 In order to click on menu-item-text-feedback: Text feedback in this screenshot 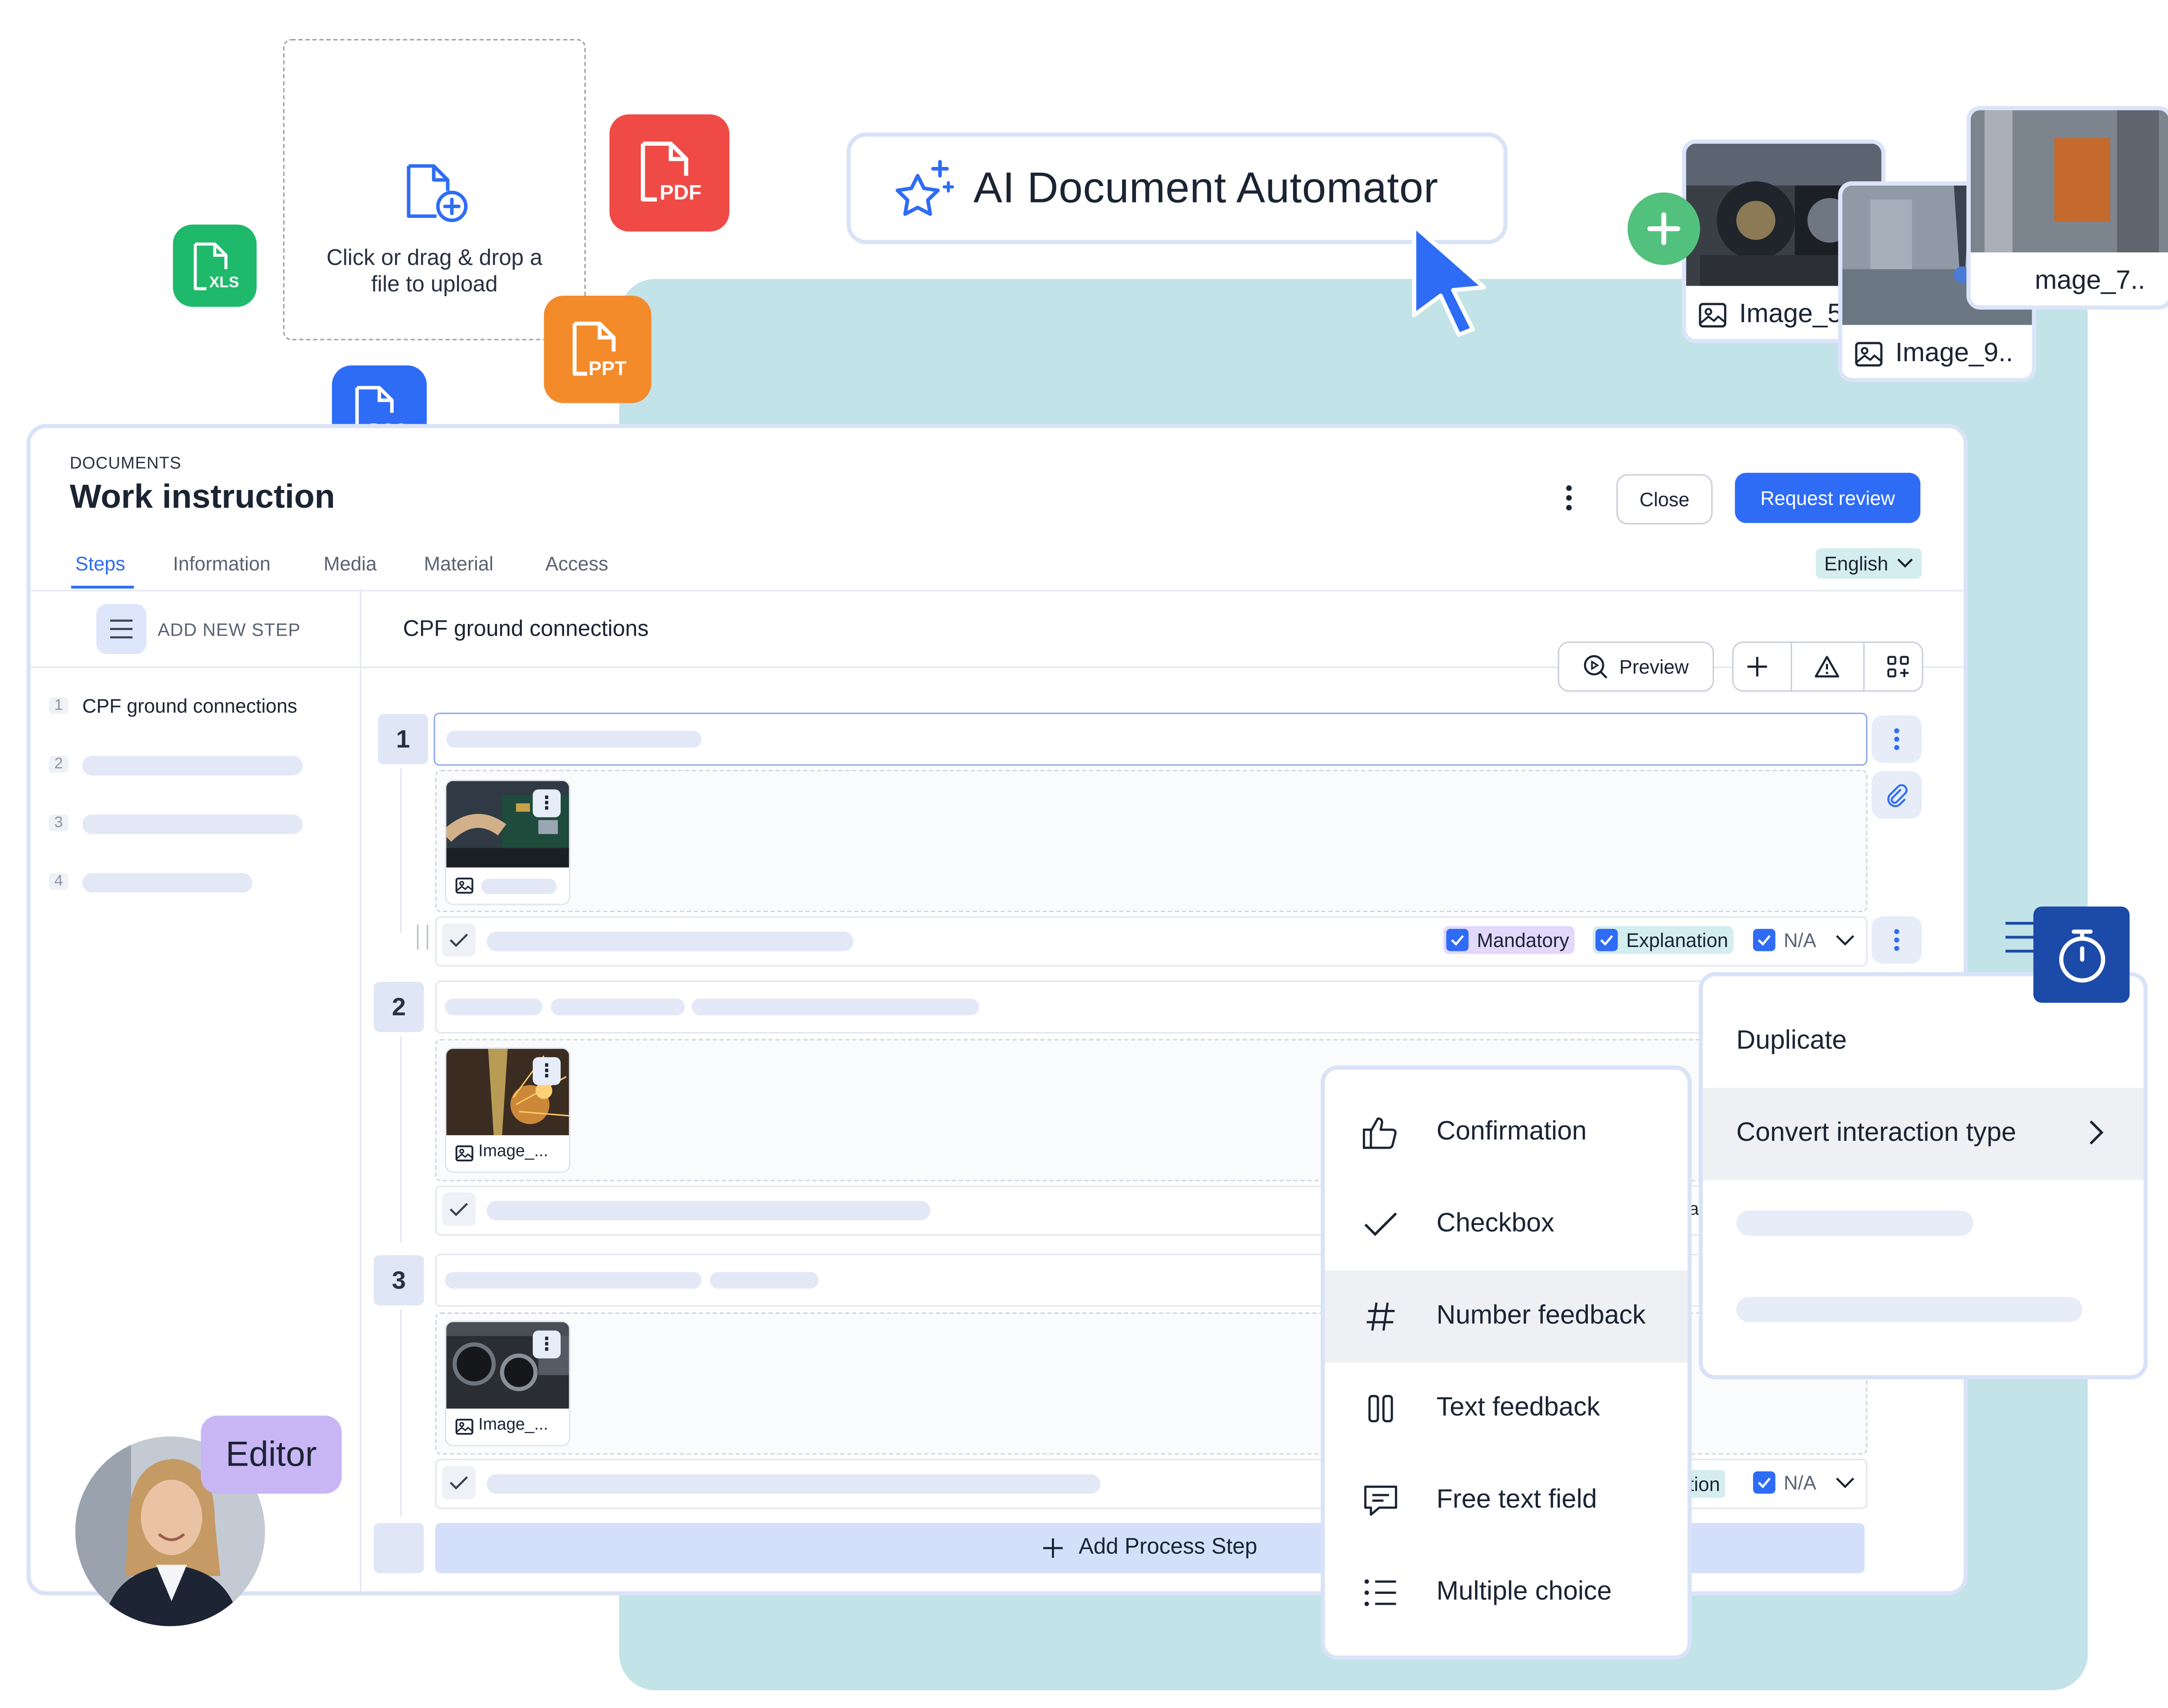, I will do `click(1506, 1408)`.